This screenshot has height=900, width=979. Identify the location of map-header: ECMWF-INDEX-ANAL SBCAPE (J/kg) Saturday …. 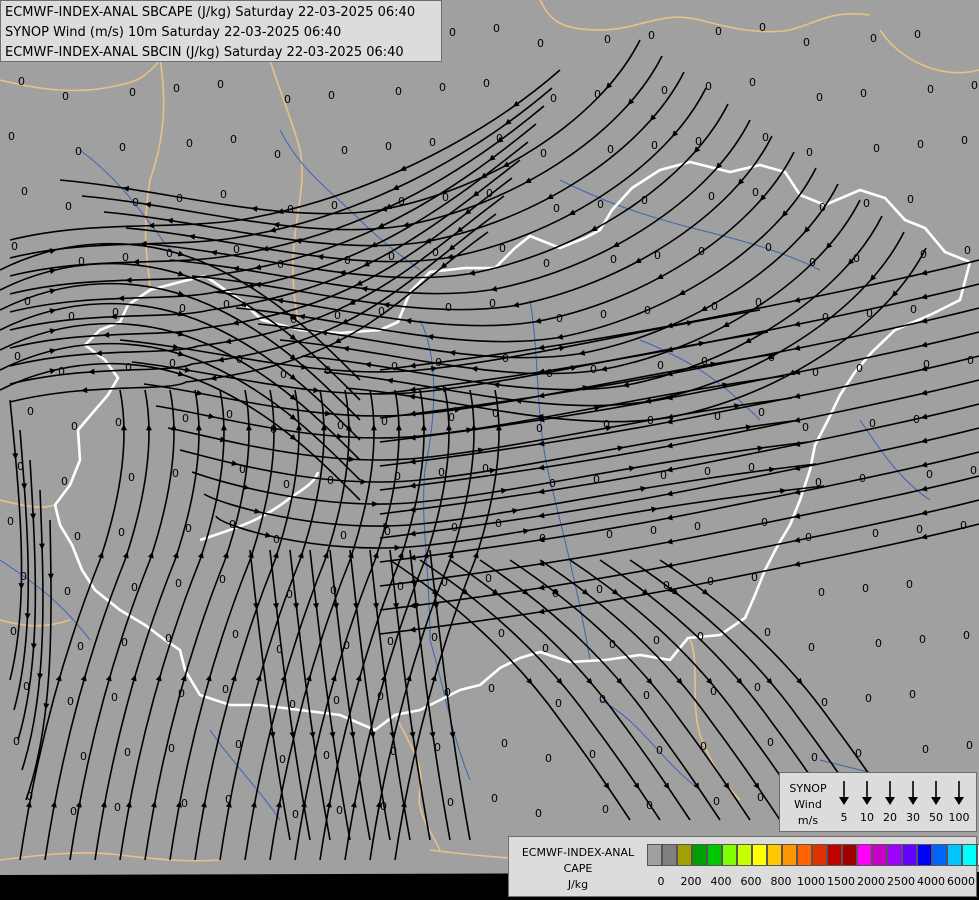
(221, 31).